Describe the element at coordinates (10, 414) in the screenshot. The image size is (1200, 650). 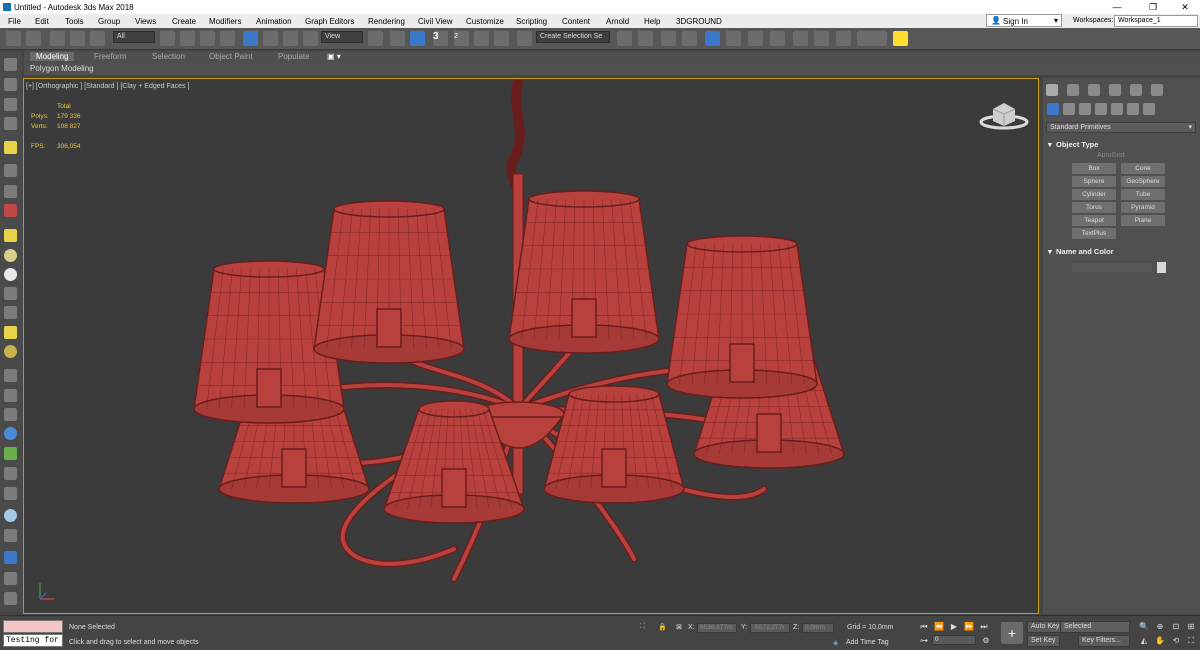
I see `mesh-icon` at that location.